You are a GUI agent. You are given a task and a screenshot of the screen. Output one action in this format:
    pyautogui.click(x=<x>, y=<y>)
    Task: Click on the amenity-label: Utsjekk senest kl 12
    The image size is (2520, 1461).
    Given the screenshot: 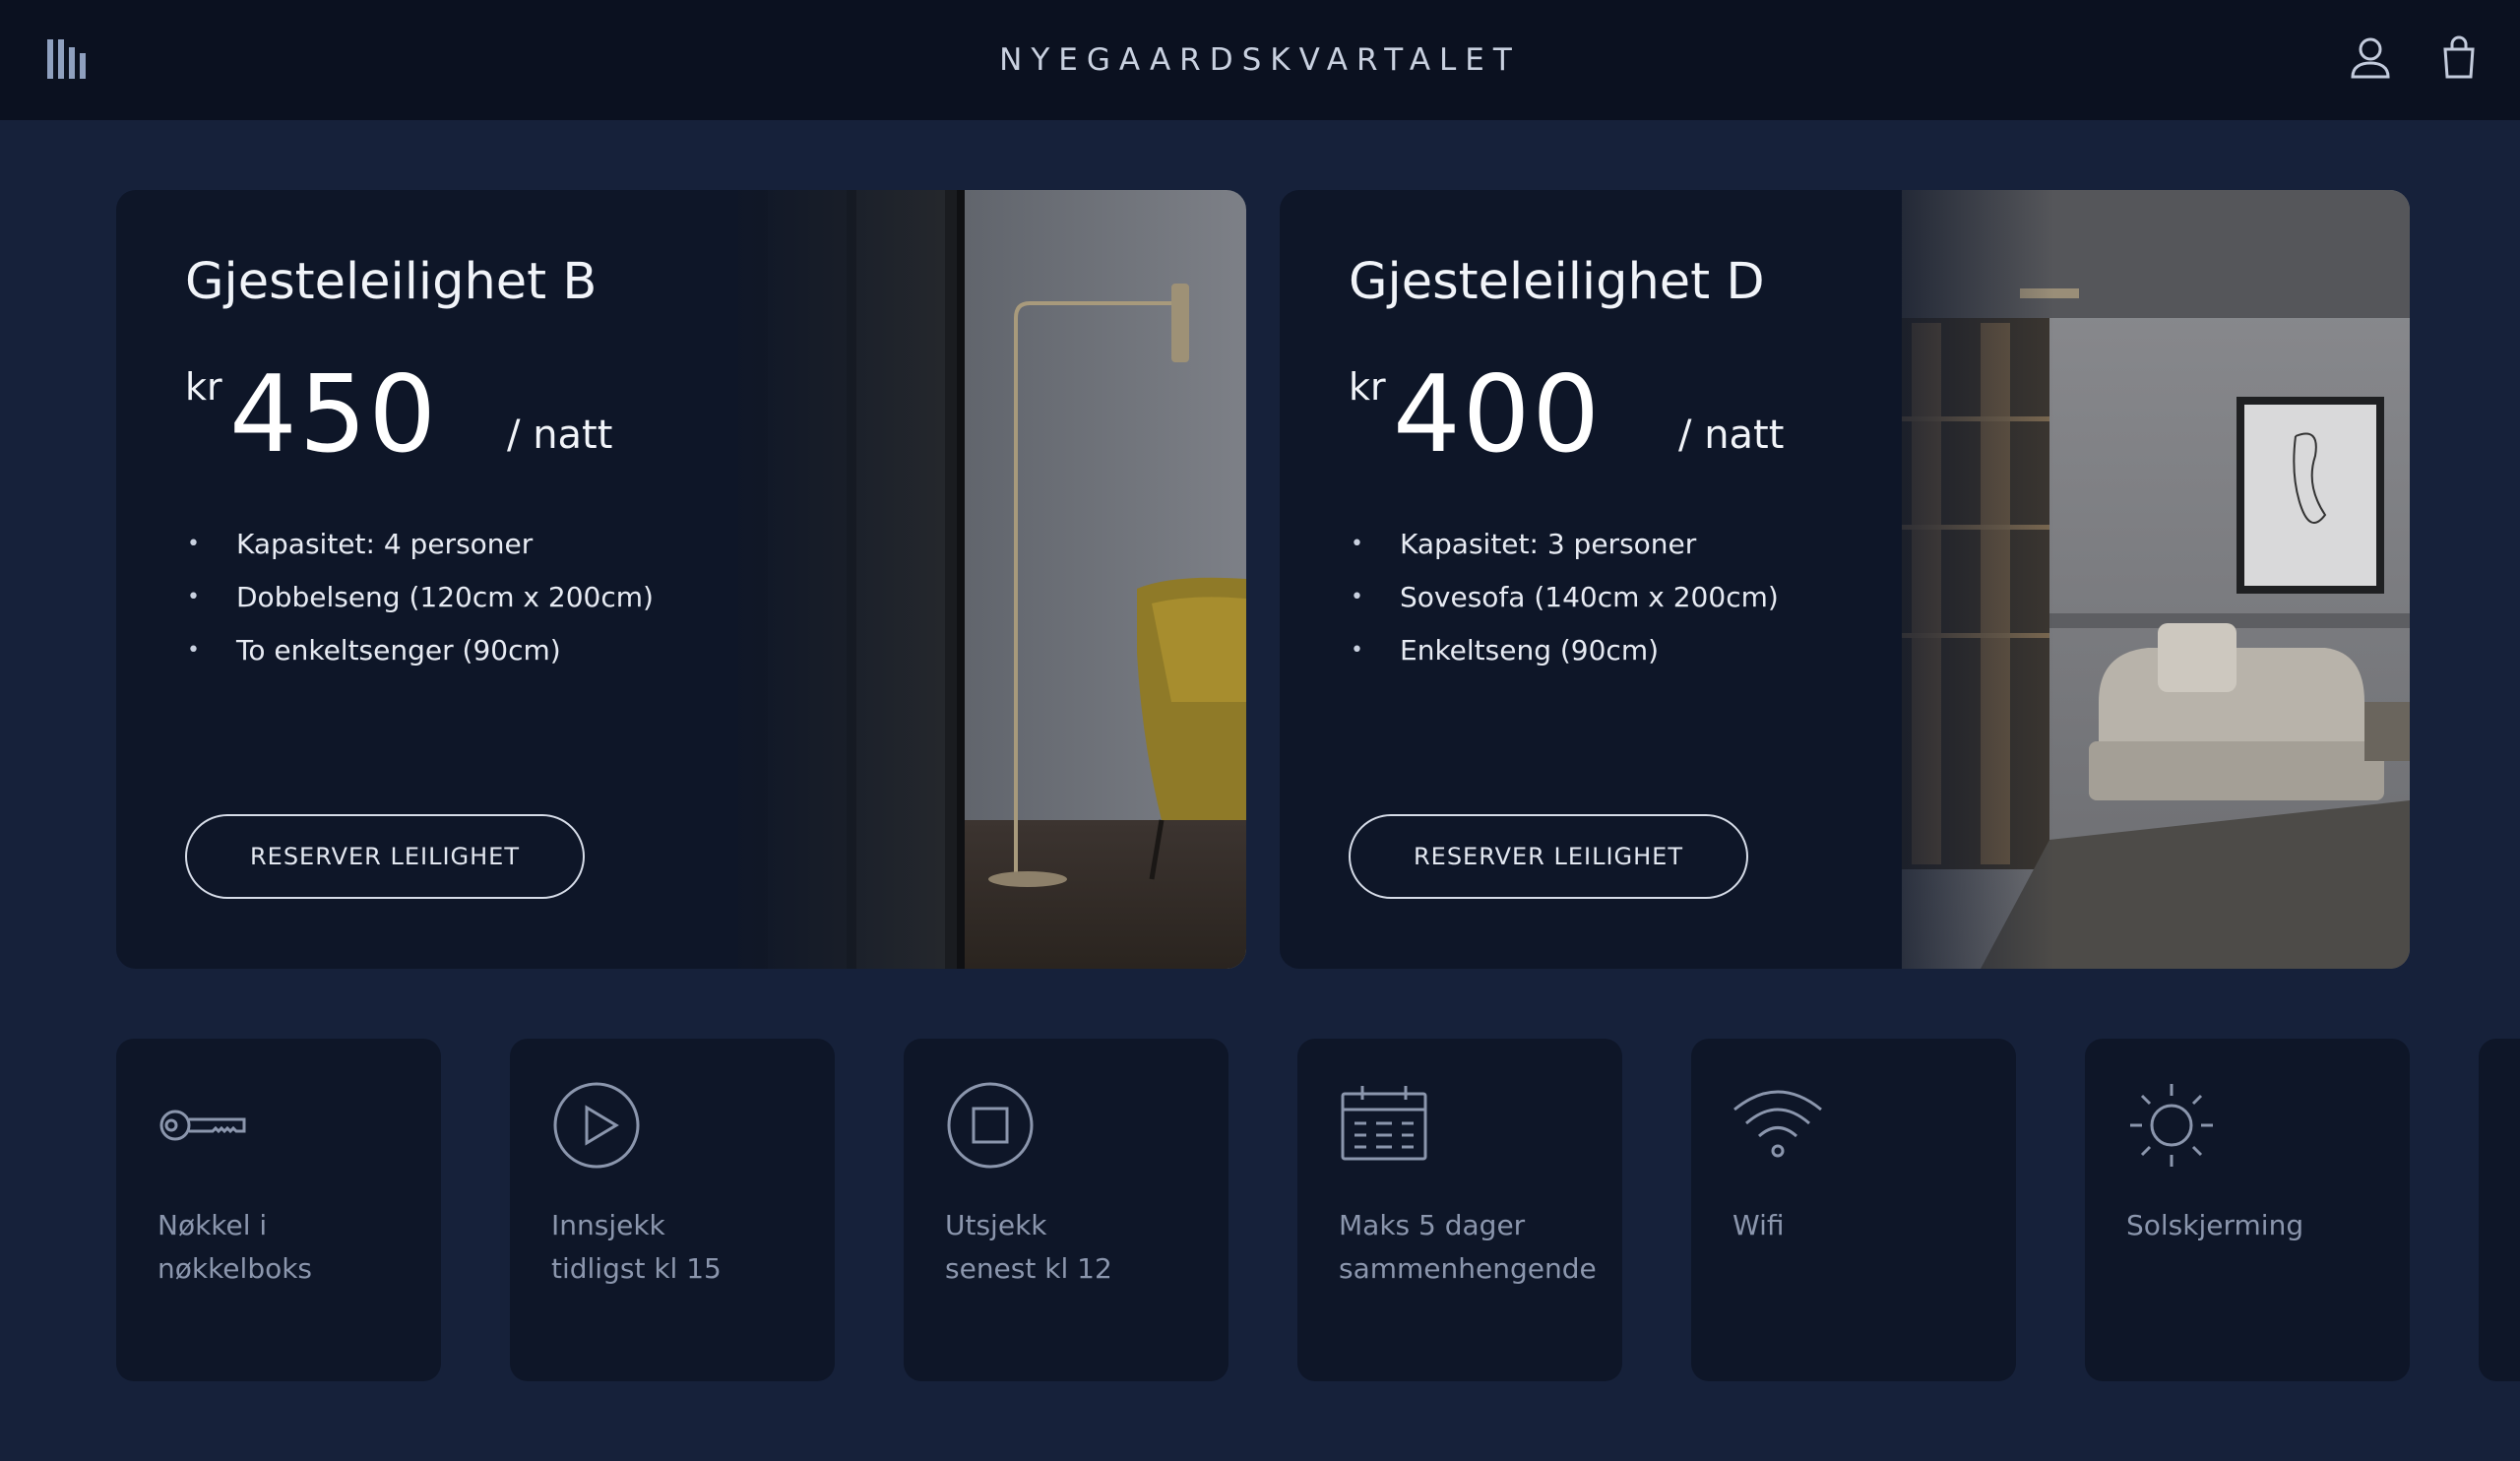 What is the action you would take?
    pyautogui.click(x=1028, y=1247)
    